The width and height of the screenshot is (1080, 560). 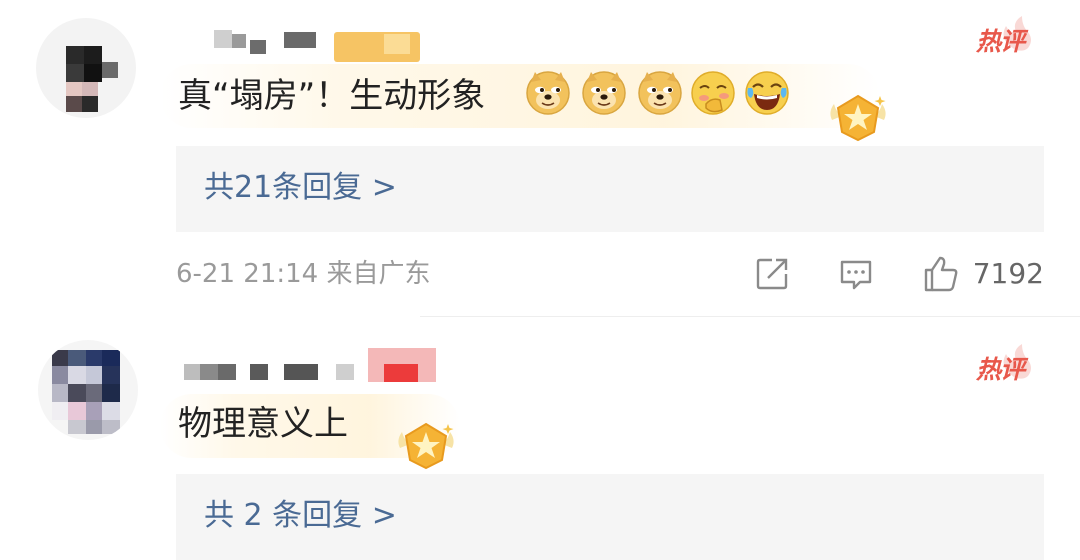 I want to click on divider, so click(x=750, y=316).